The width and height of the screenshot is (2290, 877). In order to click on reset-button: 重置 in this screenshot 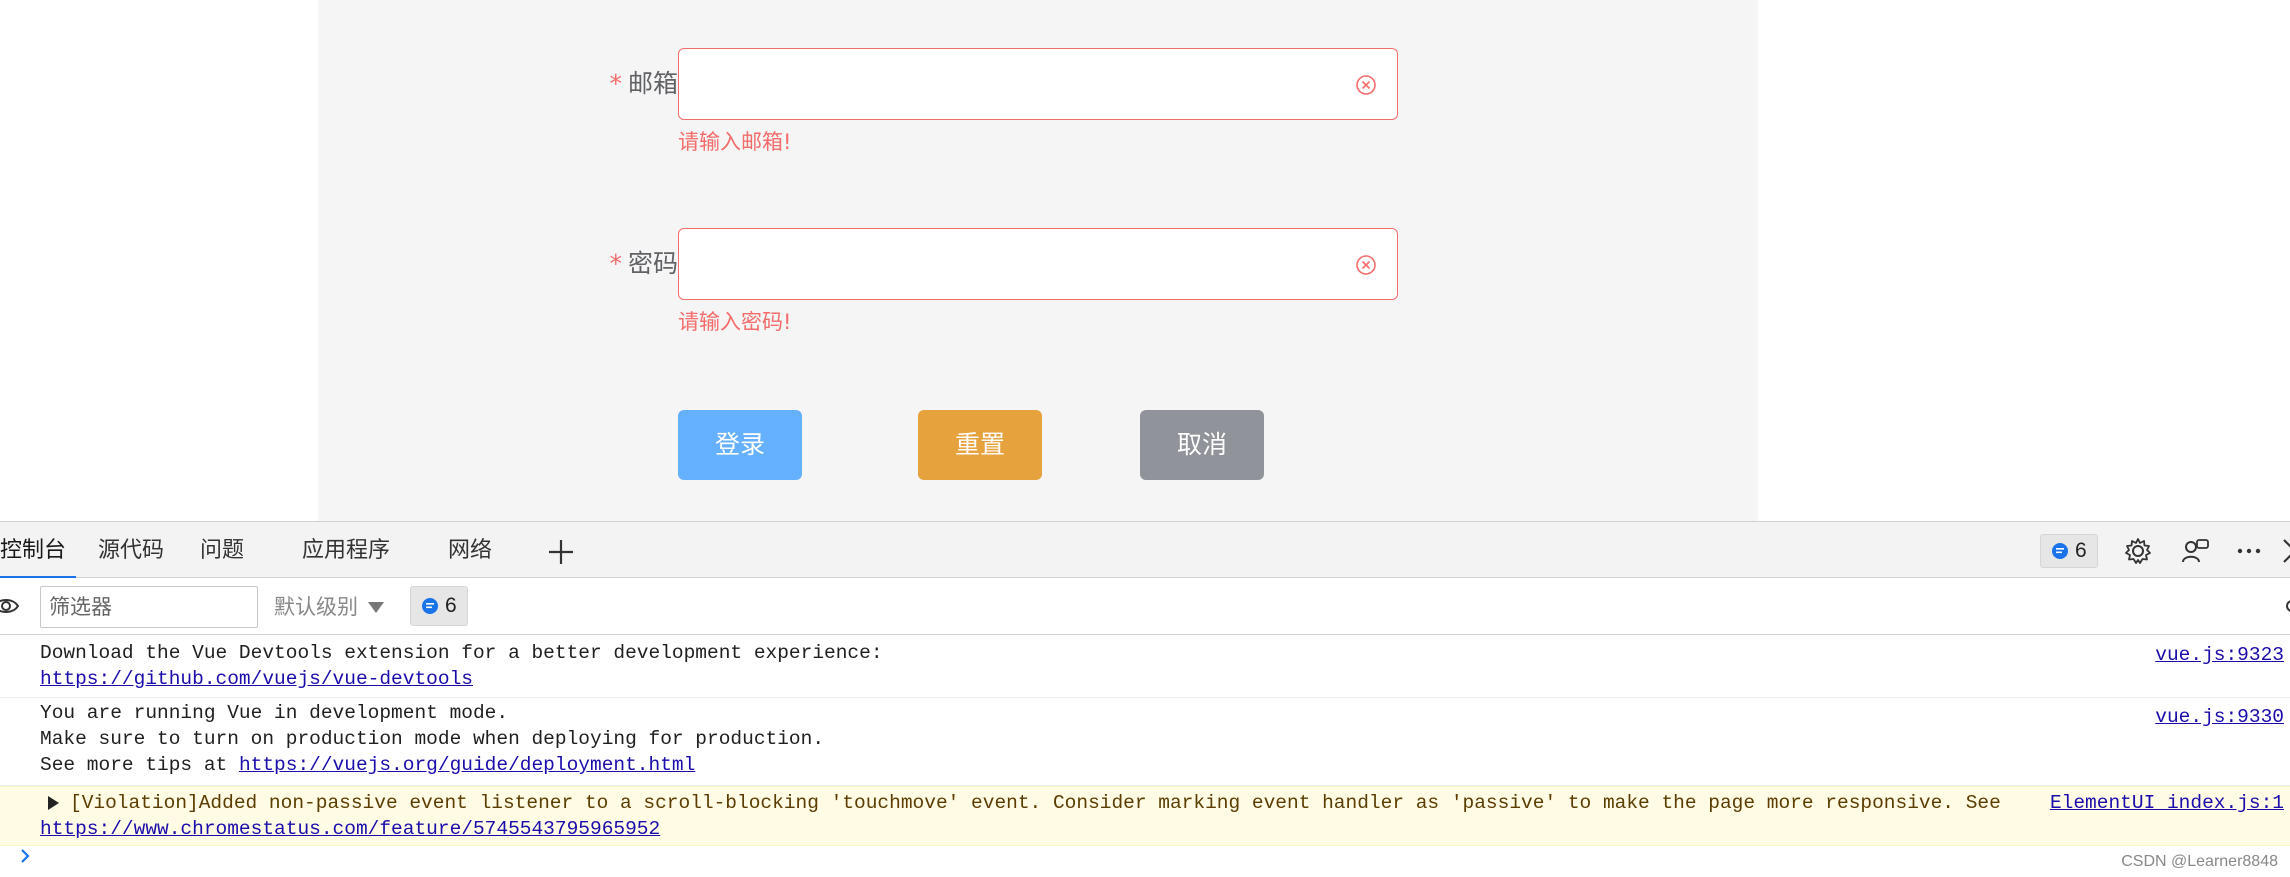, I will do `click(980, 445)`.